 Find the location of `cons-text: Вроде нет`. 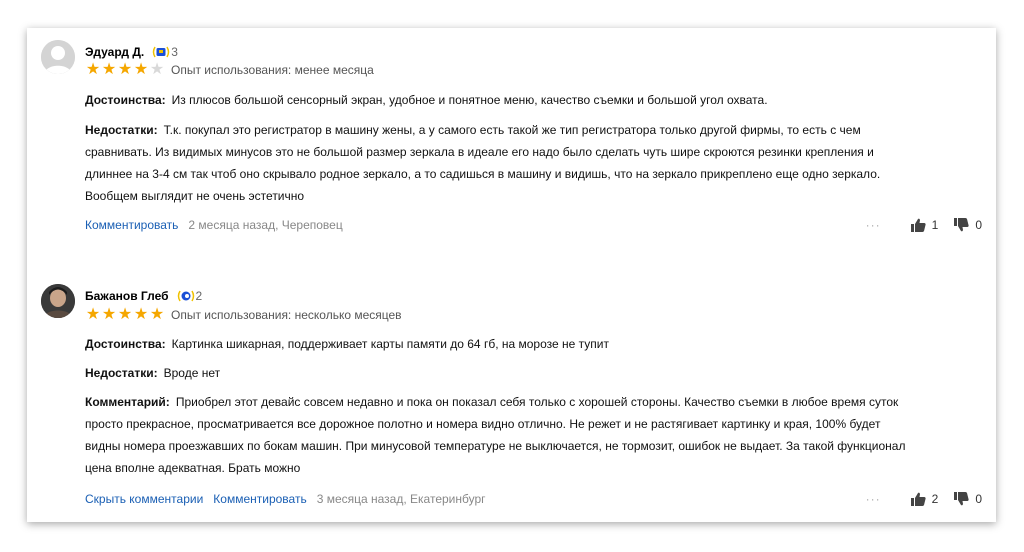

cons-text: Вроде нет is located at coordinates (192, 373).